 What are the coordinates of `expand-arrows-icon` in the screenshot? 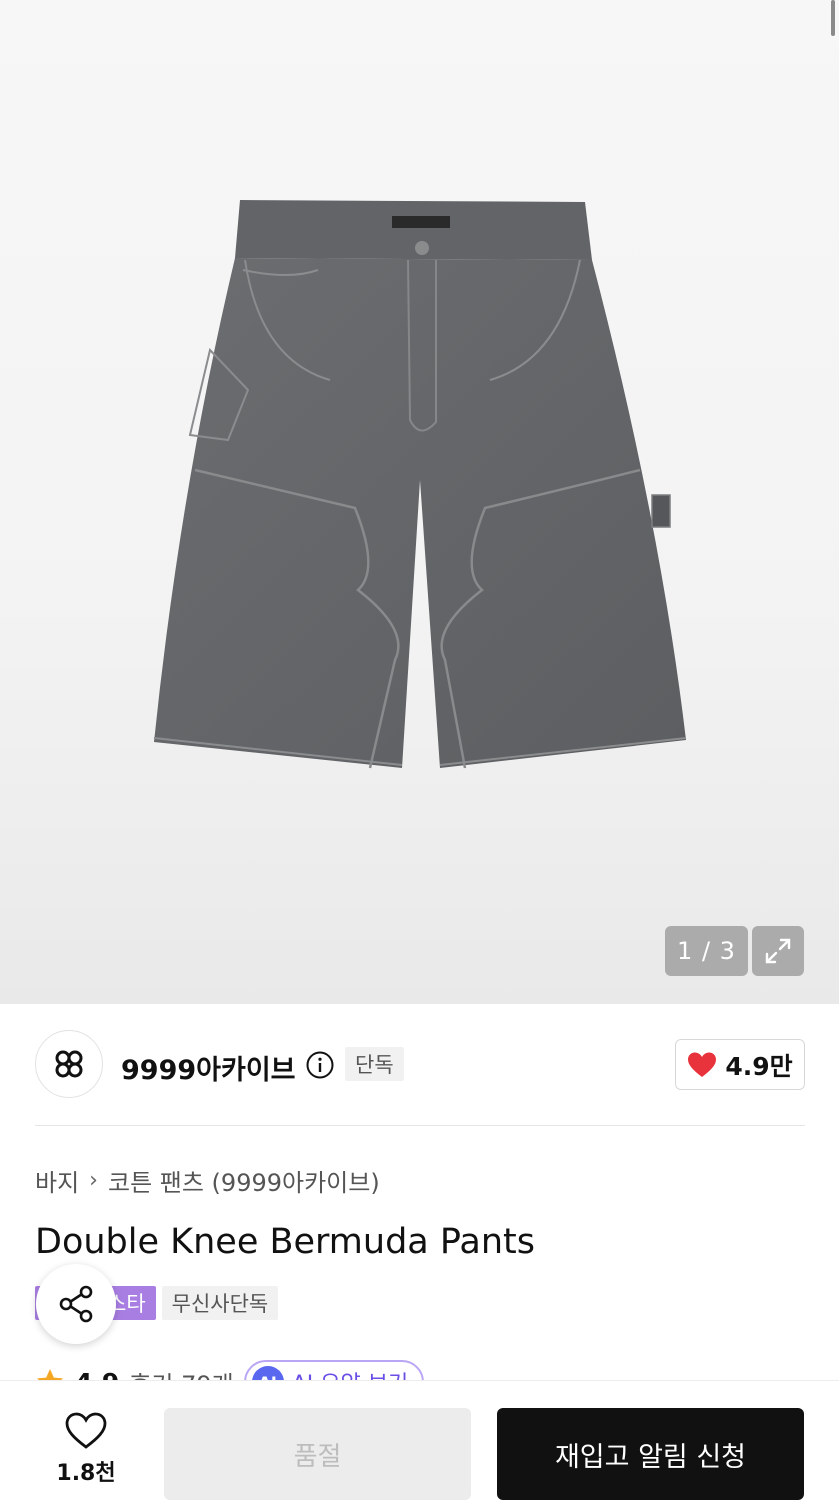 It's located at (778, 951).